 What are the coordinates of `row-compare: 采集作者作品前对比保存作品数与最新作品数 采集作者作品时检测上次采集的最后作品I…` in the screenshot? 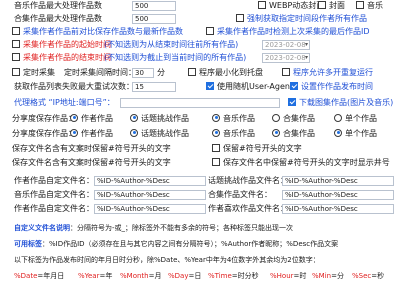 It's located at (200, 32).